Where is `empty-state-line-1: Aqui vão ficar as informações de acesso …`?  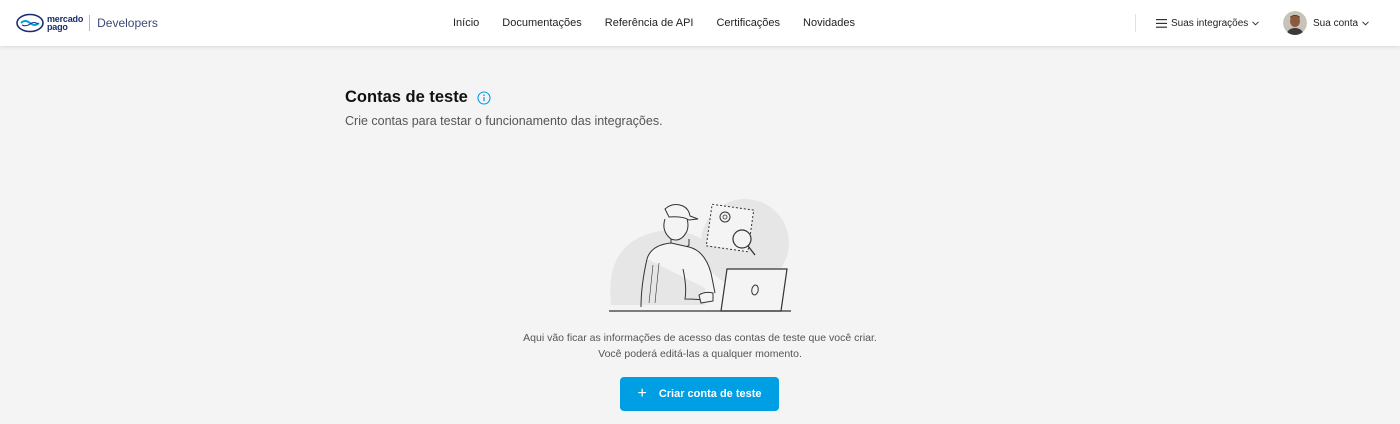 empty-state-line-1: Aqui vão ficar as informações de acesso … is located at coordinates (700, 338).